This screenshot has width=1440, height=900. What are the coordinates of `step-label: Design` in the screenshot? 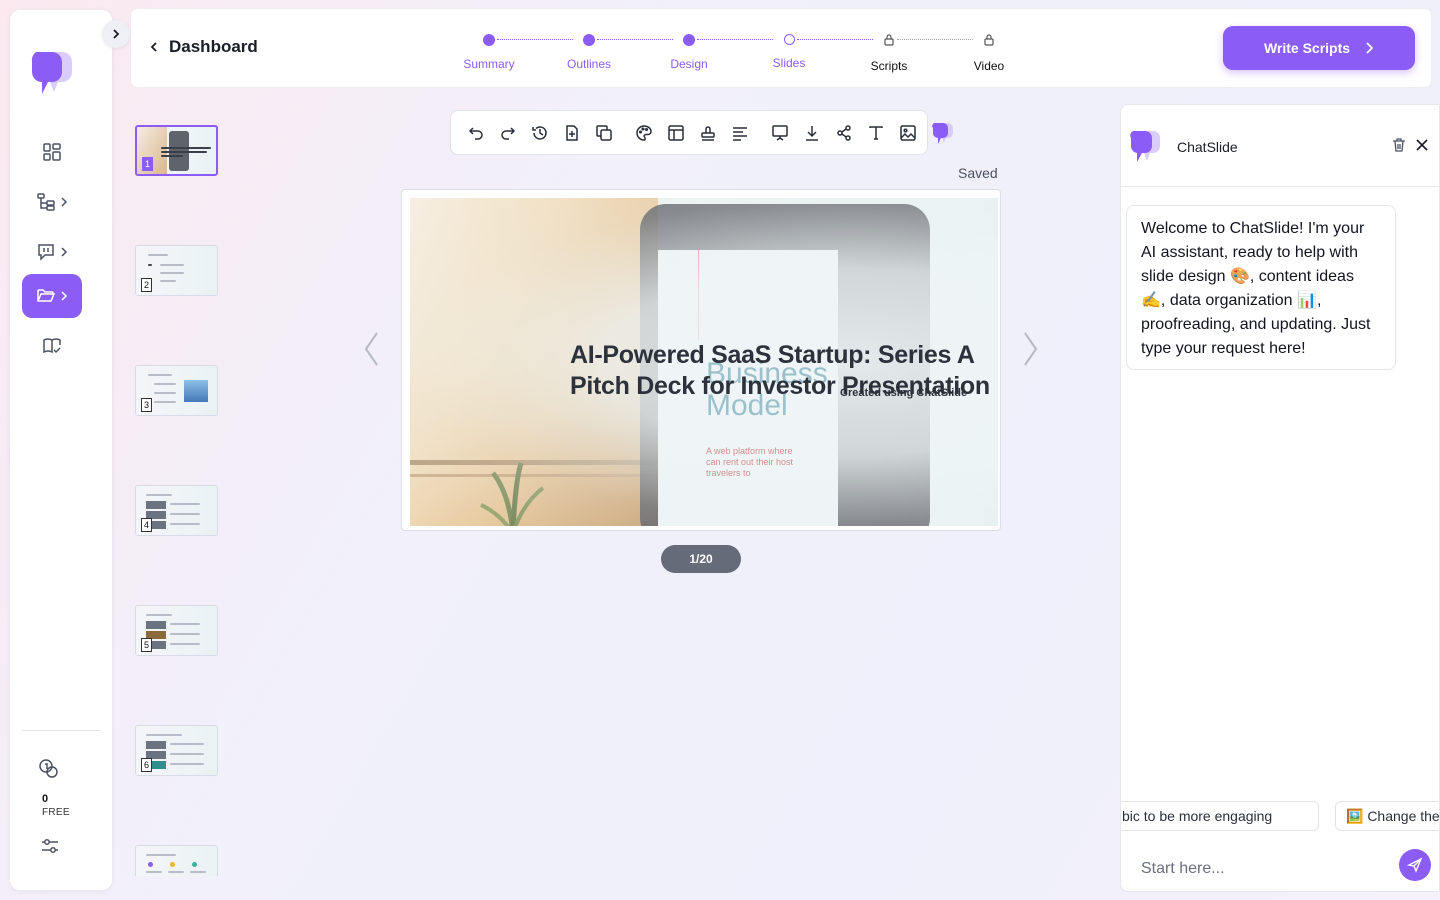 It's located at (689, 64).